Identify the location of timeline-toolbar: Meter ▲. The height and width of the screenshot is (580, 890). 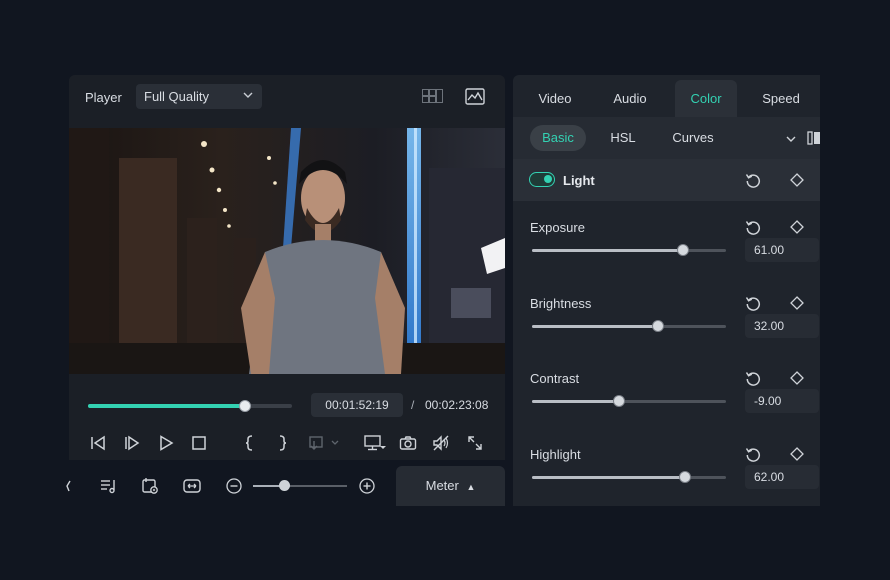
(285, 486).